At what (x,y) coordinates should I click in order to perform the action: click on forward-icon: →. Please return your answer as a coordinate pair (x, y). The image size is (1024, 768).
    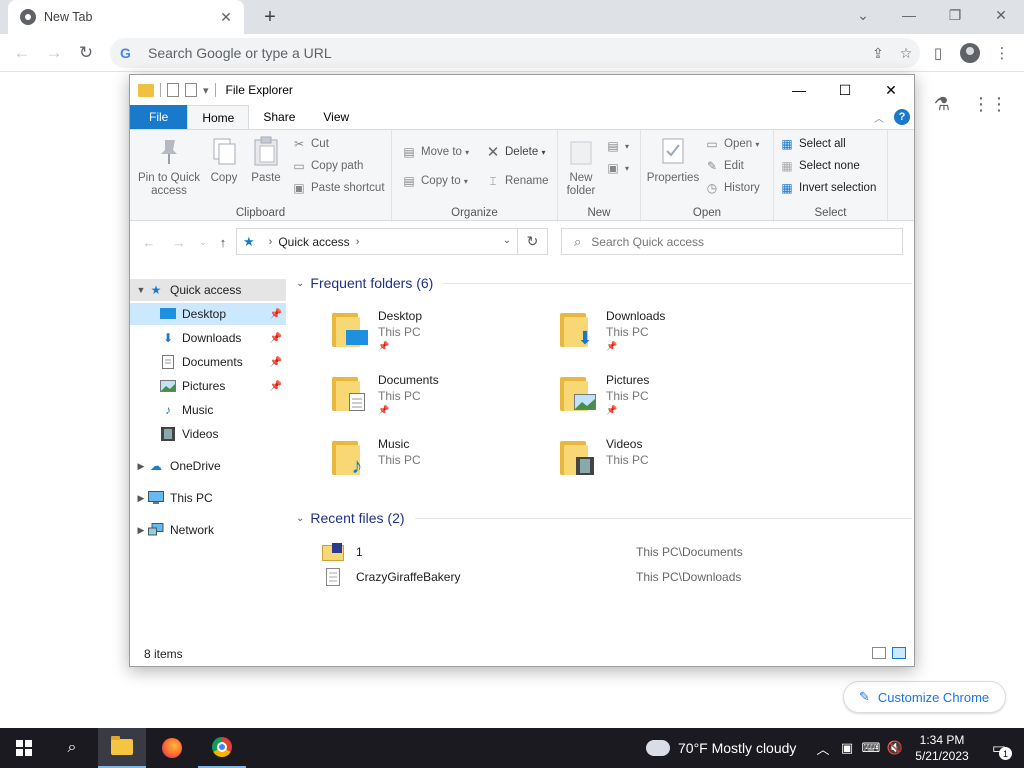
    Looking at the image, I should click on (54, 53).